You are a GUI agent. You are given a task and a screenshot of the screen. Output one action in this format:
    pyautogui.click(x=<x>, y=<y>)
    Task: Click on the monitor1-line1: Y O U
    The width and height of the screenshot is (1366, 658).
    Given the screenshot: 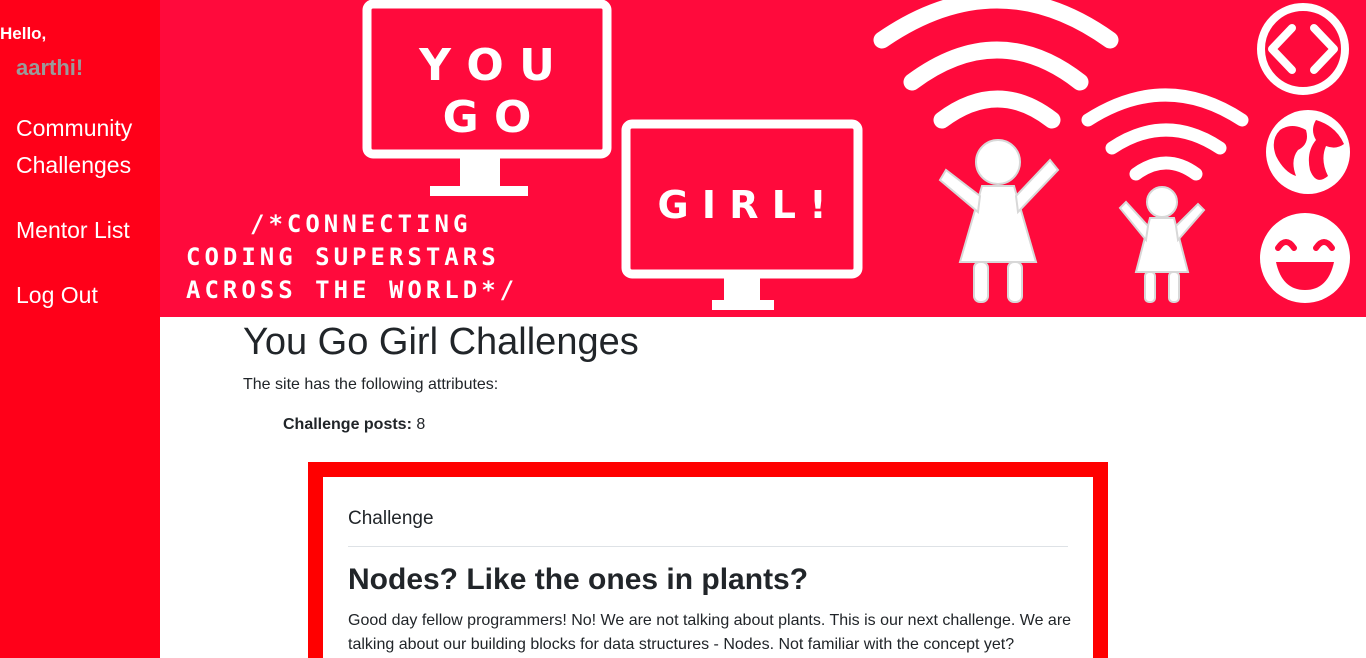 What is the action you would take?
    pyautogui.click(x=486, y=65)
    